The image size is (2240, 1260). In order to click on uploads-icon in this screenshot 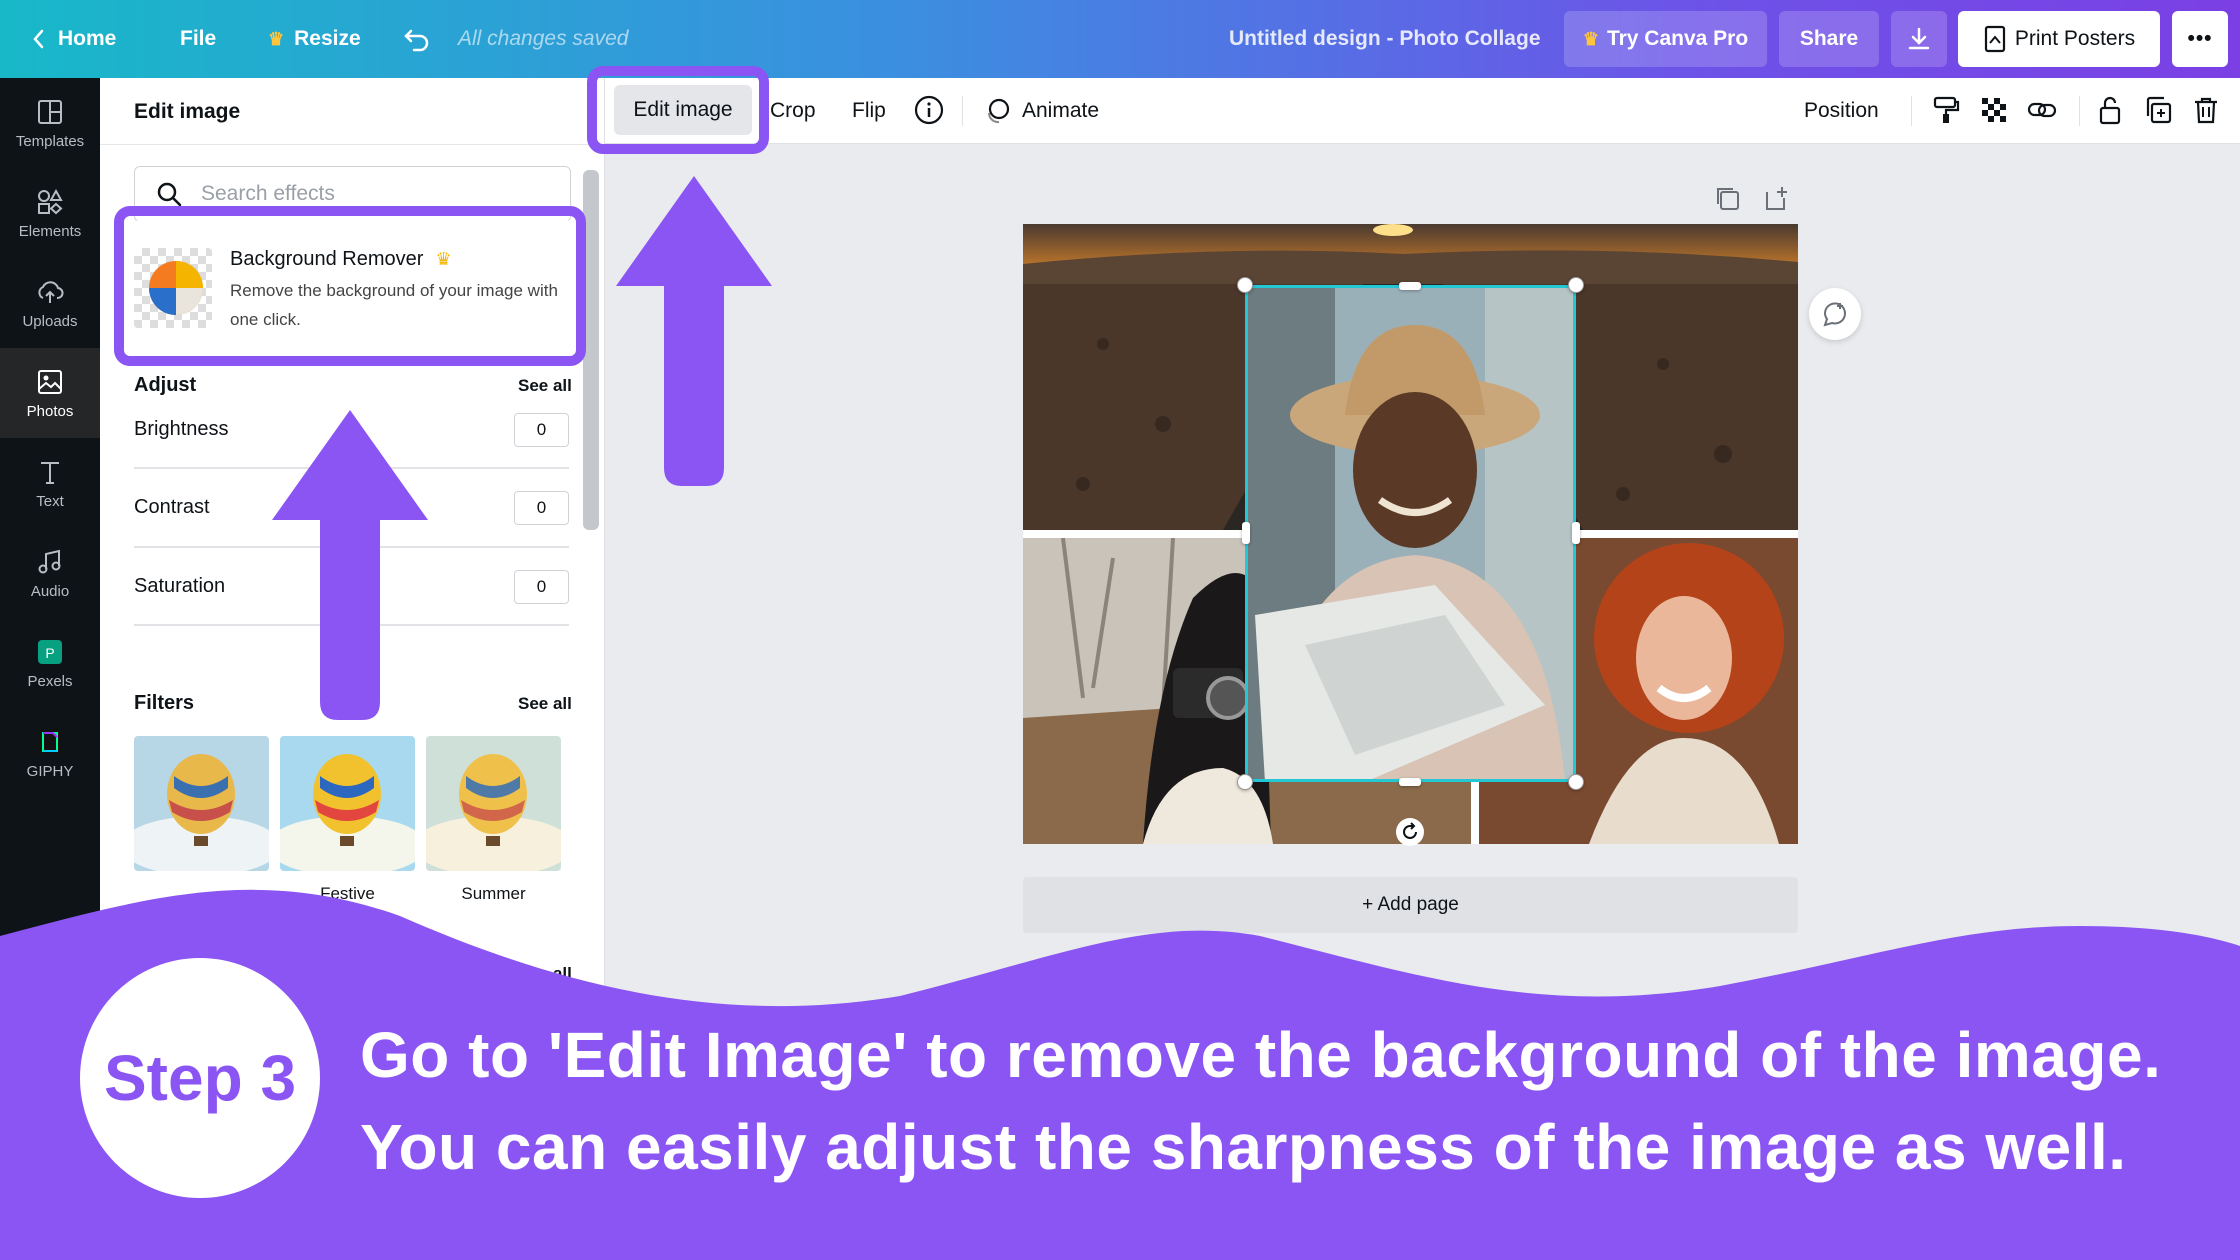, I will do `click(51, 291)`.